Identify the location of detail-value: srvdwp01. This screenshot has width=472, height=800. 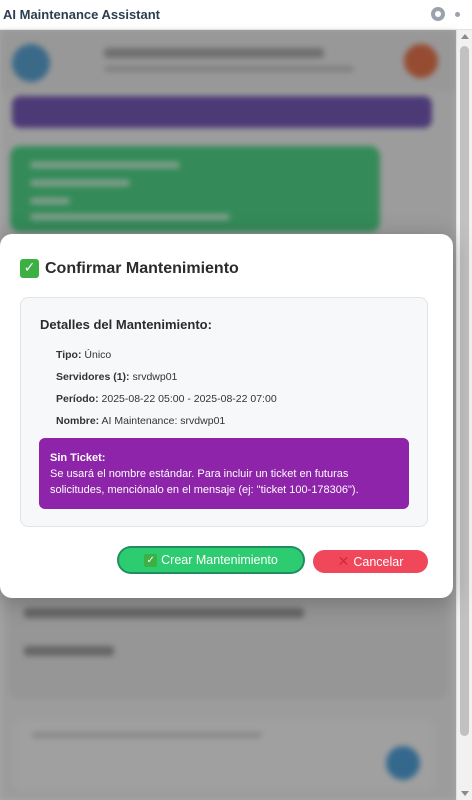
(155, 377).